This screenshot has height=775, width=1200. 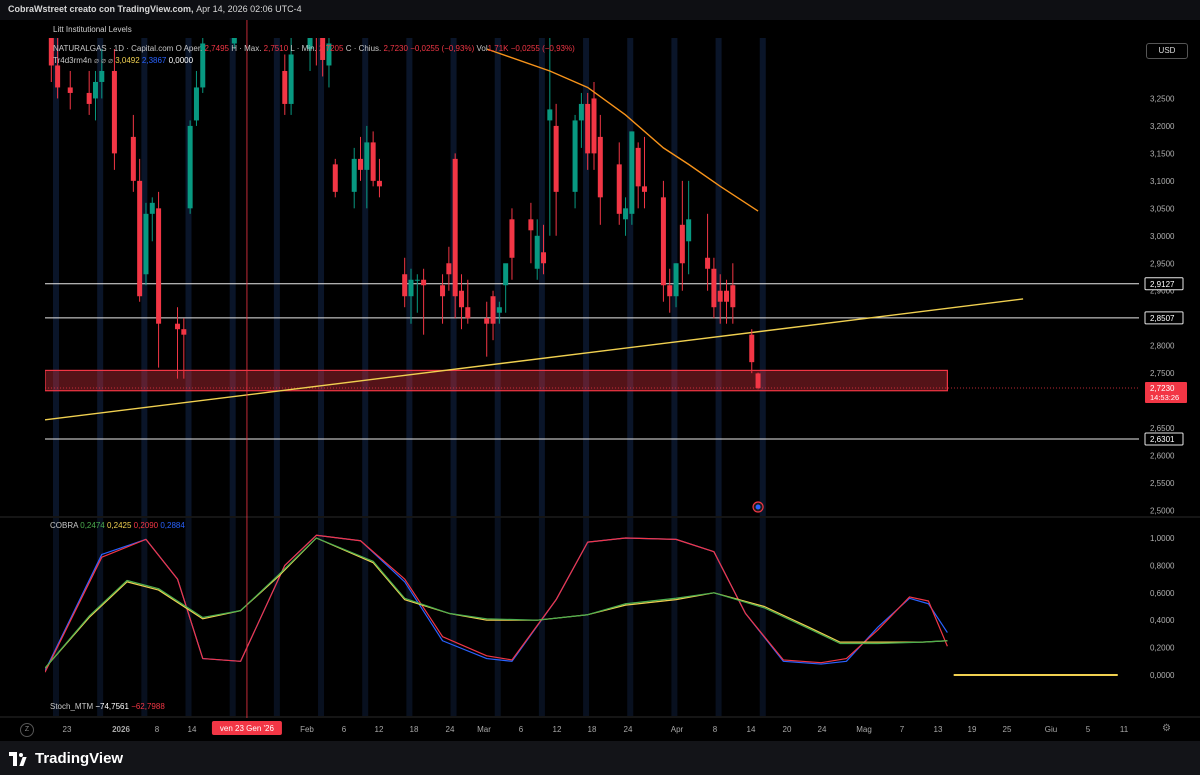 What do you see at coordinates (482, 48) in the screenshot?
I see `vol-label: Vol` at bounding box center [482, 48].